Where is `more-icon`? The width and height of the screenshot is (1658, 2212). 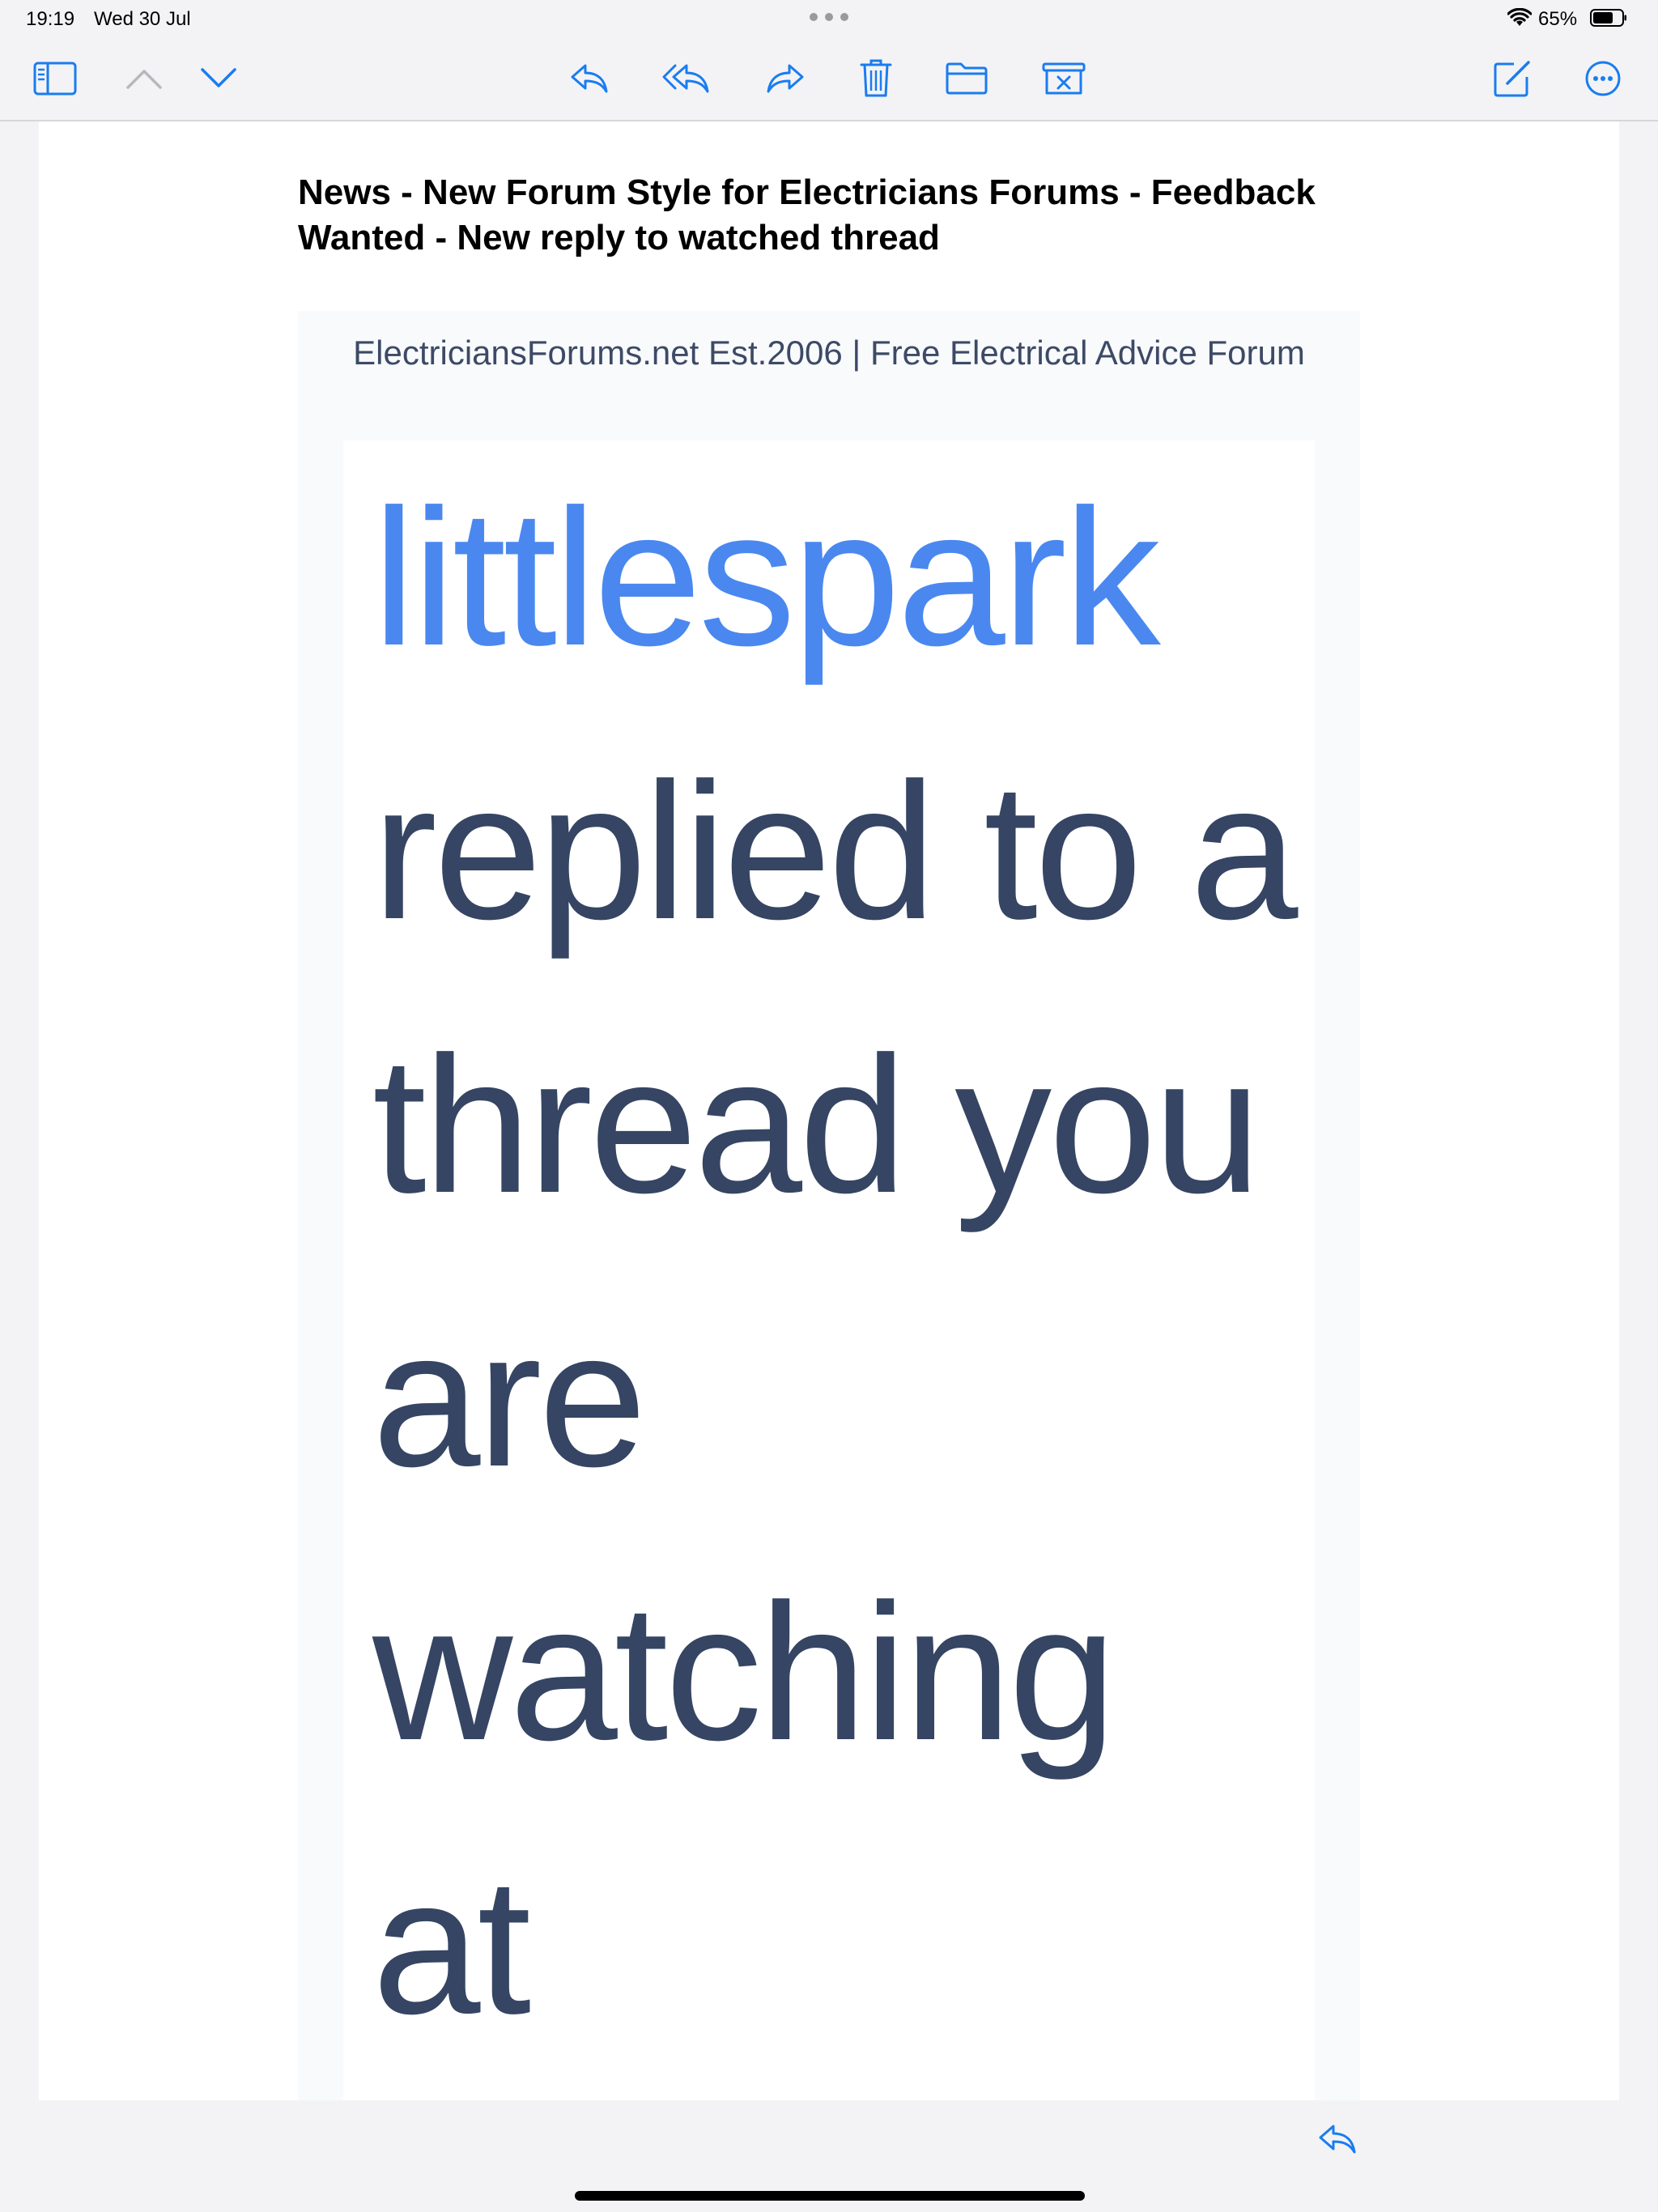
more-icon is located at coordinates (1603, 78).